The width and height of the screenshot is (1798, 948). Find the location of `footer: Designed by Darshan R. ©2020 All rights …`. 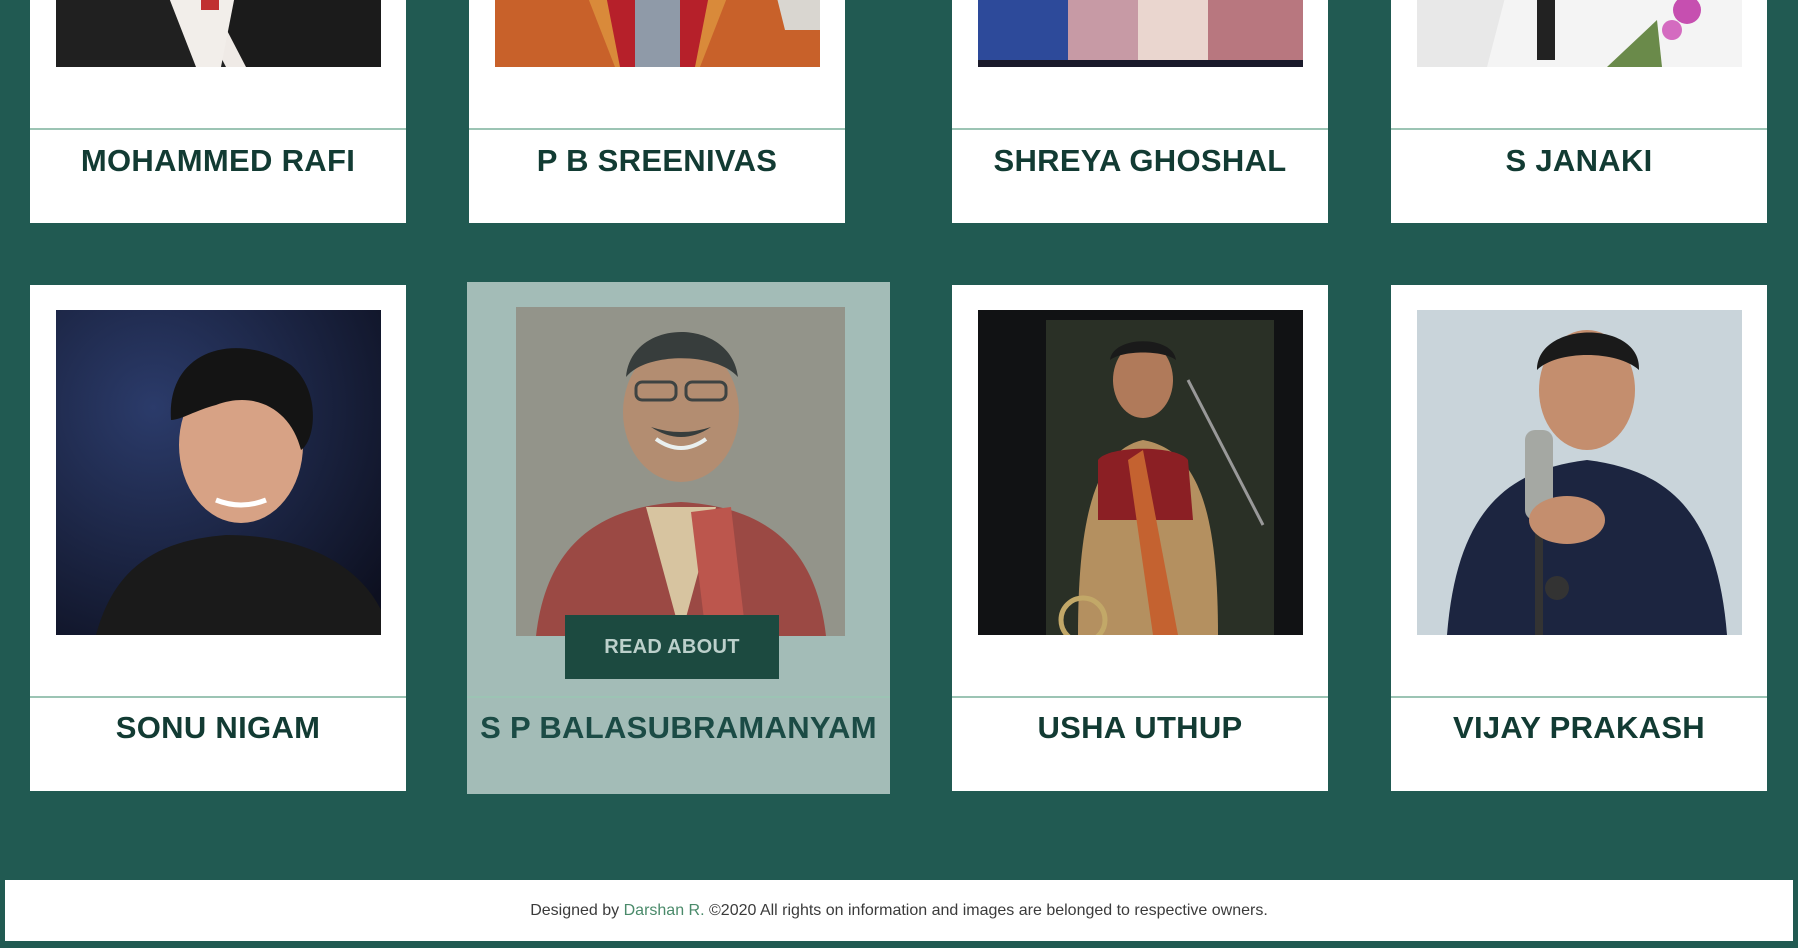

footer: Designed by Darshan R. ©2020 All rights … is located at coordinates (899, 910).